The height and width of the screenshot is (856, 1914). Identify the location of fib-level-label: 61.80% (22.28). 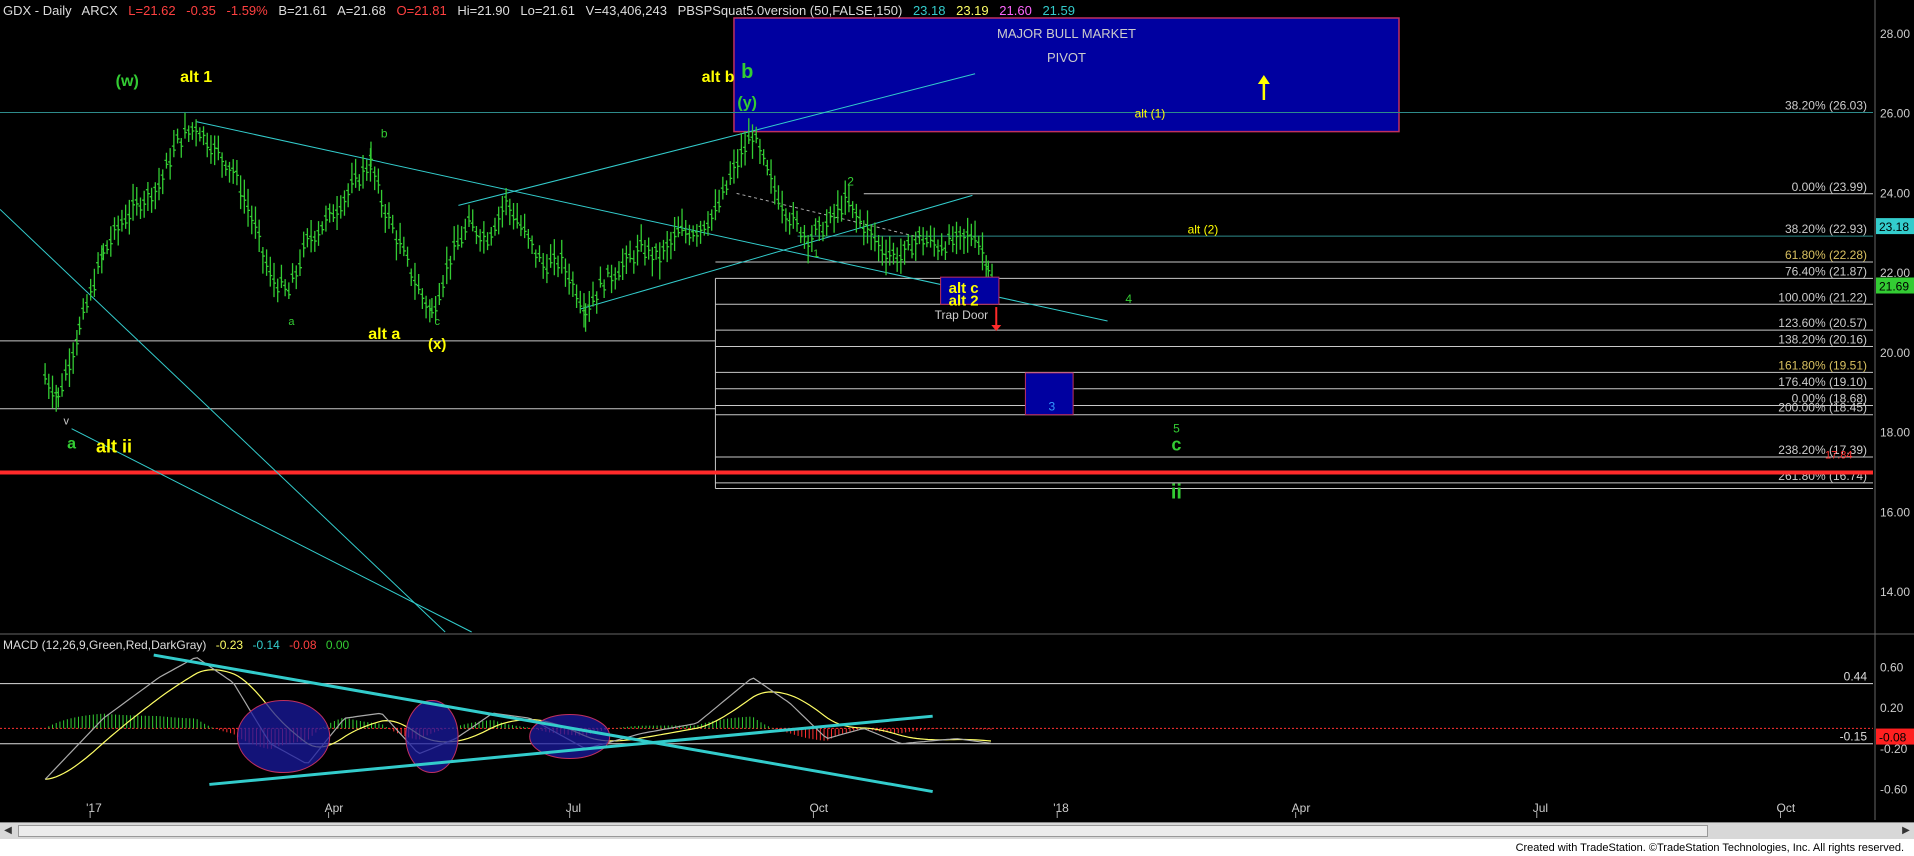
(1826, 255).